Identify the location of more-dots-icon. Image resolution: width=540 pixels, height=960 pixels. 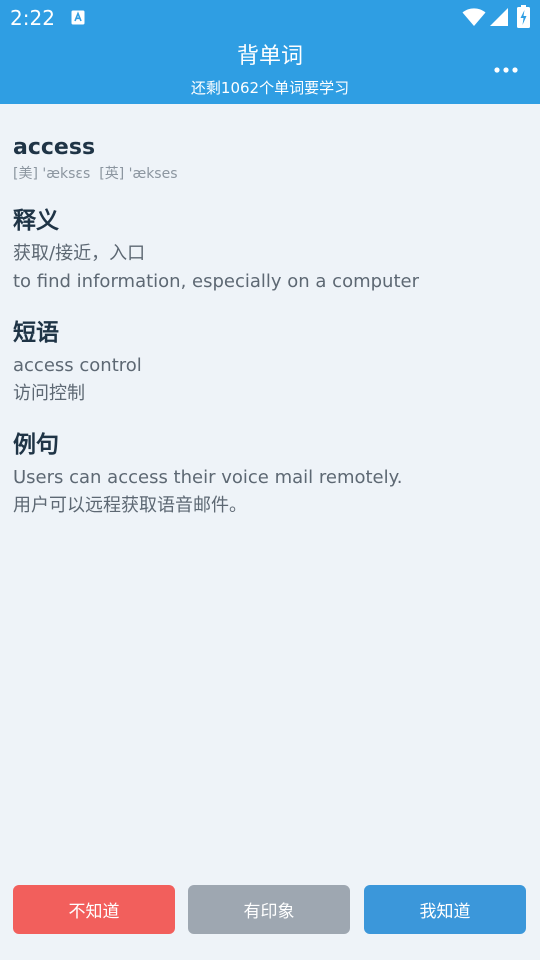
(506, 70).